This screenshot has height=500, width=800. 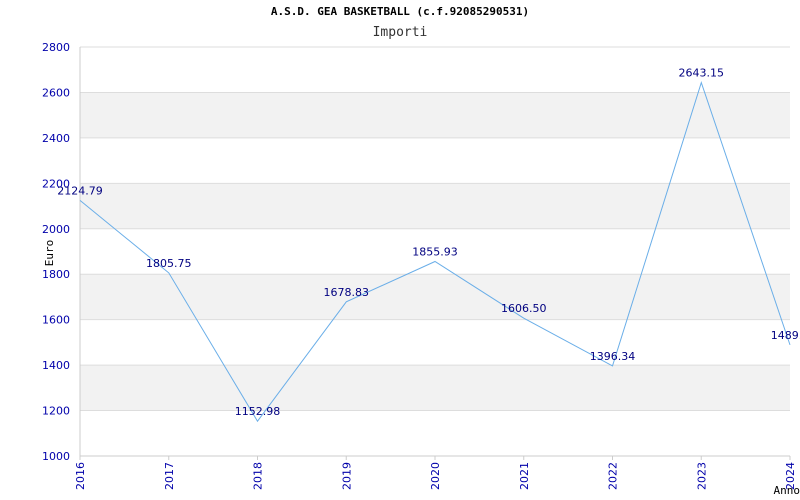 What do you see at coordinates (435, 252) in the screenshot?
I see `data-label: 1855.93` at bounding box center [435, 252].